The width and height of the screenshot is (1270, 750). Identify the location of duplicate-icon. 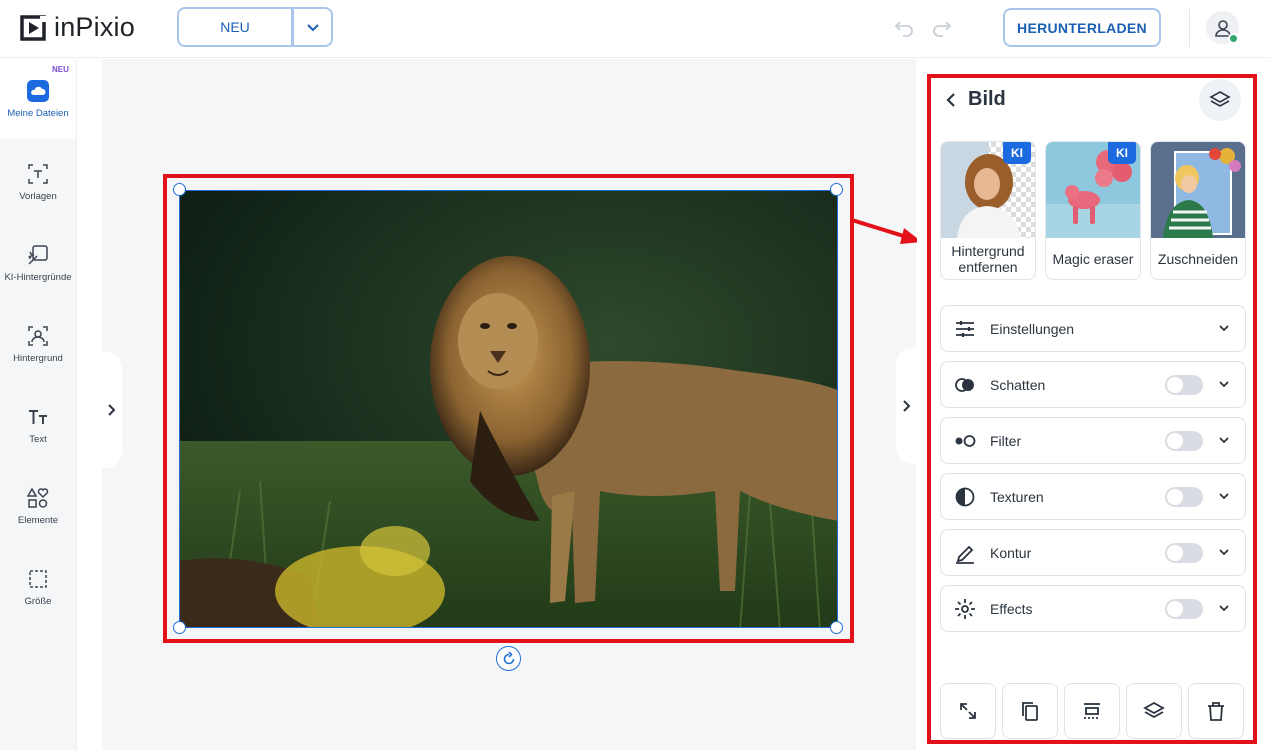
(1030, 711).